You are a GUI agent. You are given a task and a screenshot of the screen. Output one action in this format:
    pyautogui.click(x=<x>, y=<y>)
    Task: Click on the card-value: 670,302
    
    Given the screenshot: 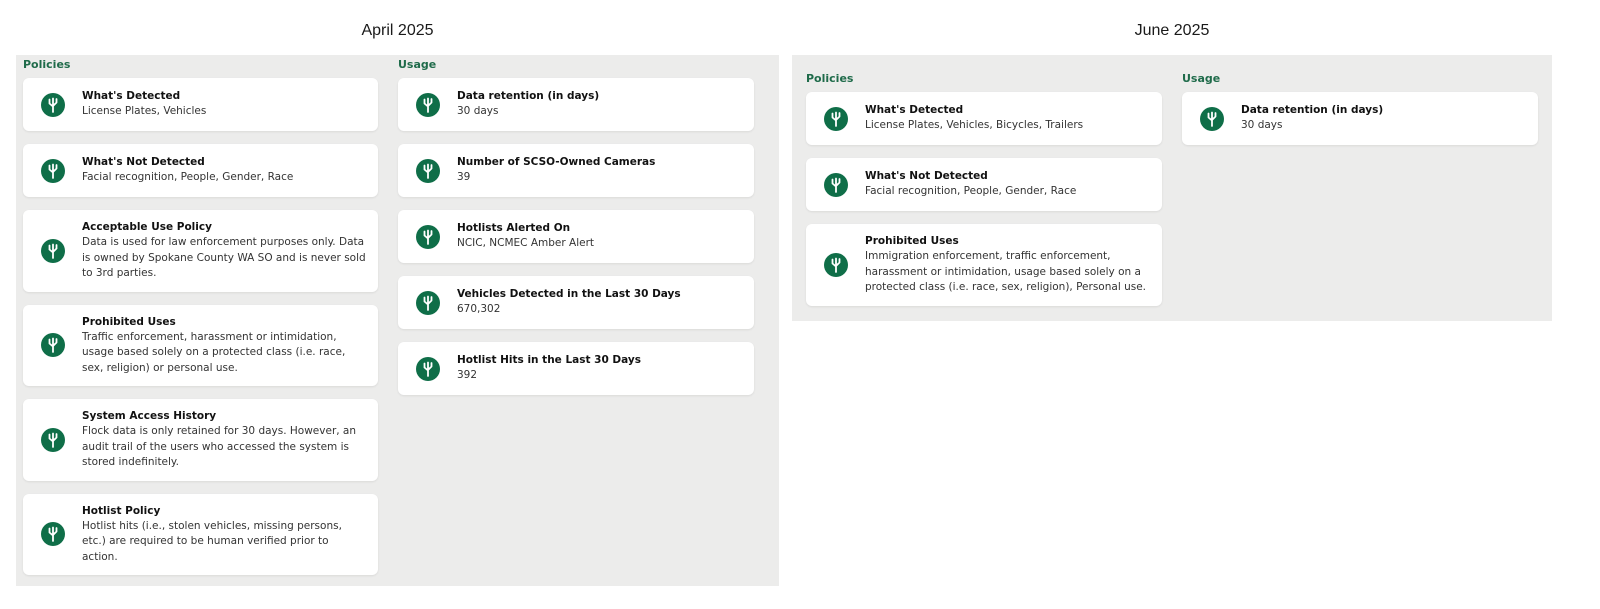 What is the action you would take?
    pyautogui.click(x=479, y=309)
    